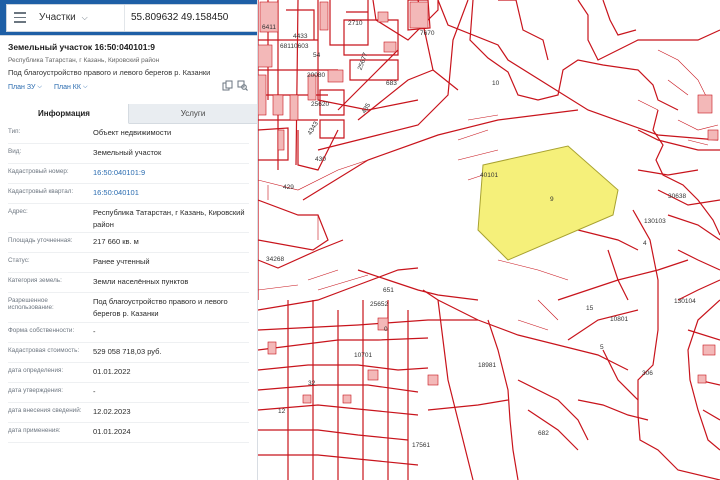 Image resolution: width=720 pixels, height=480 pixels. Describe the element at coordinates (590, 308) in the screenshot. I see `map-label: 15` at that location.